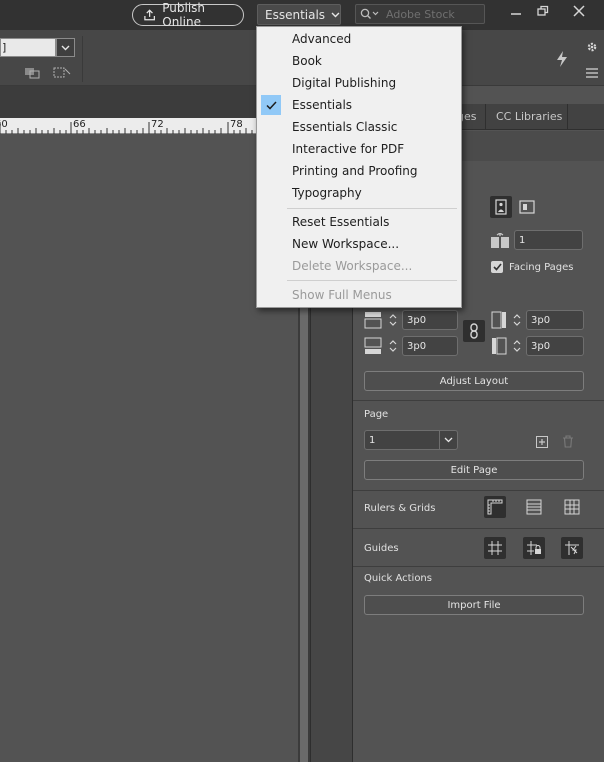 The height and width of the screenshot is (762, 604). I want to click on trash-icon, so click(568, 441).